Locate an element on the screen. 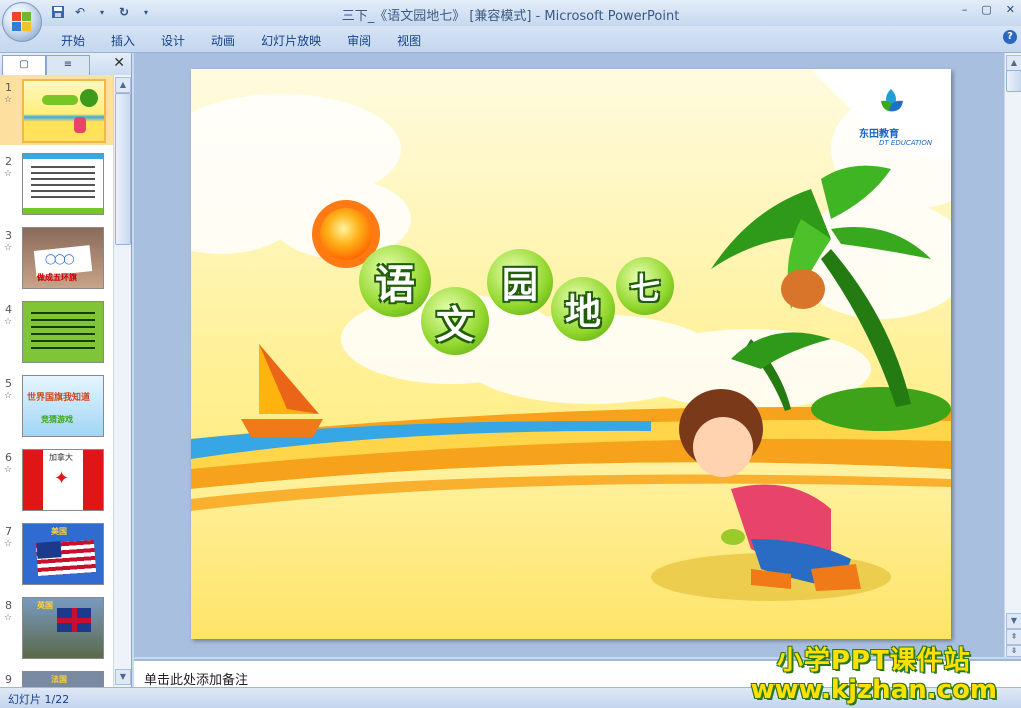 This screenshot has width=1021, height=708. slide-number: 7 is located at coordinates (8, 531).